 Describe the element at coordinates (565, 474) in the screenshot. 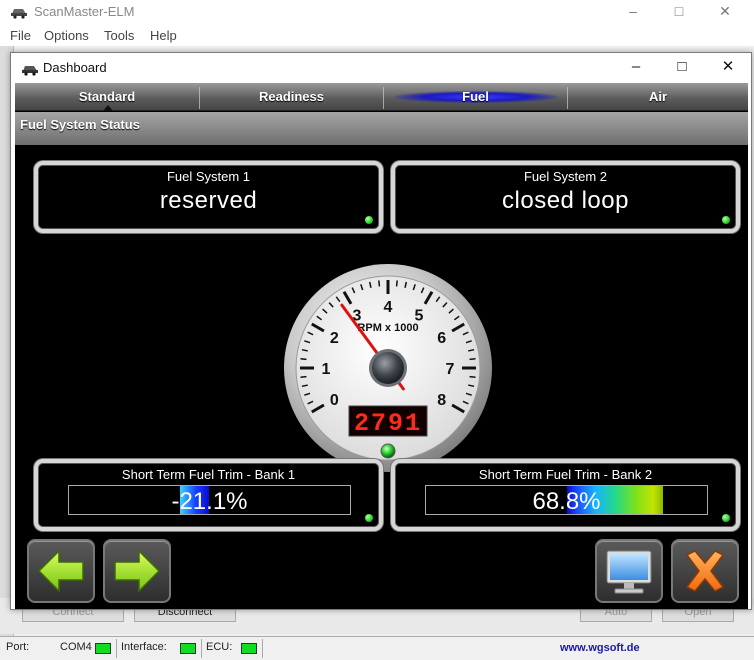

I see `trim-bank-2-label: Short Term Fuel Trim - Bank 2` at that location.